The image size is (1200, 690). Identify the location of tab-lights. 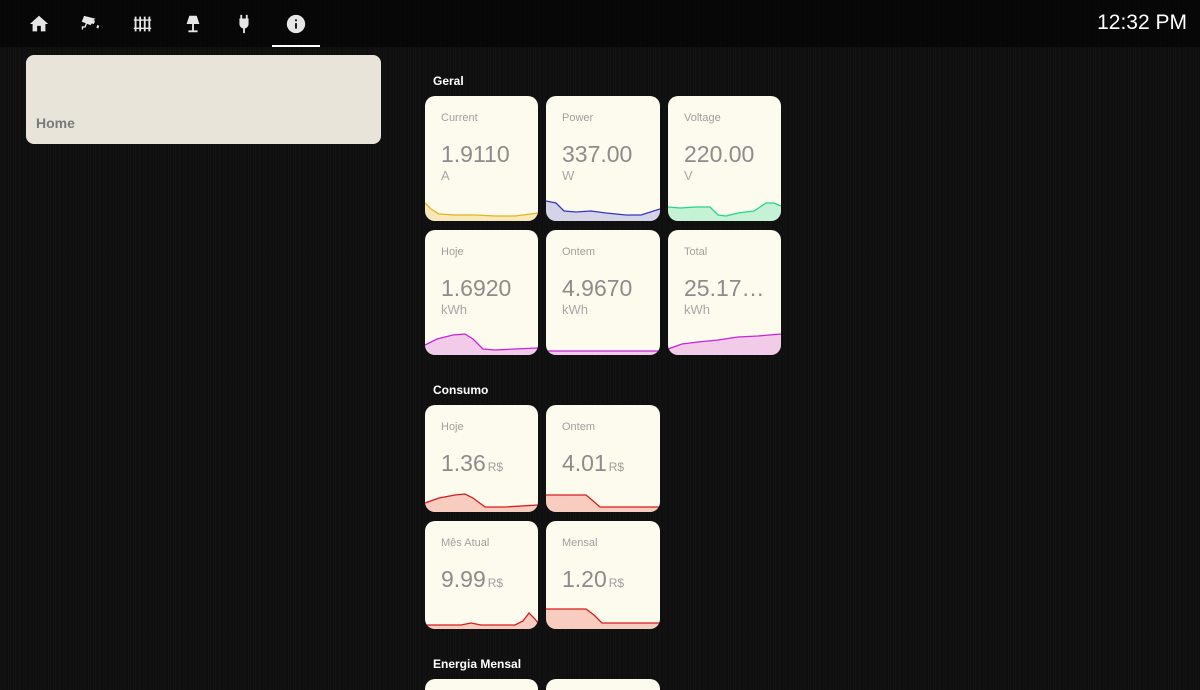
(193, 23).